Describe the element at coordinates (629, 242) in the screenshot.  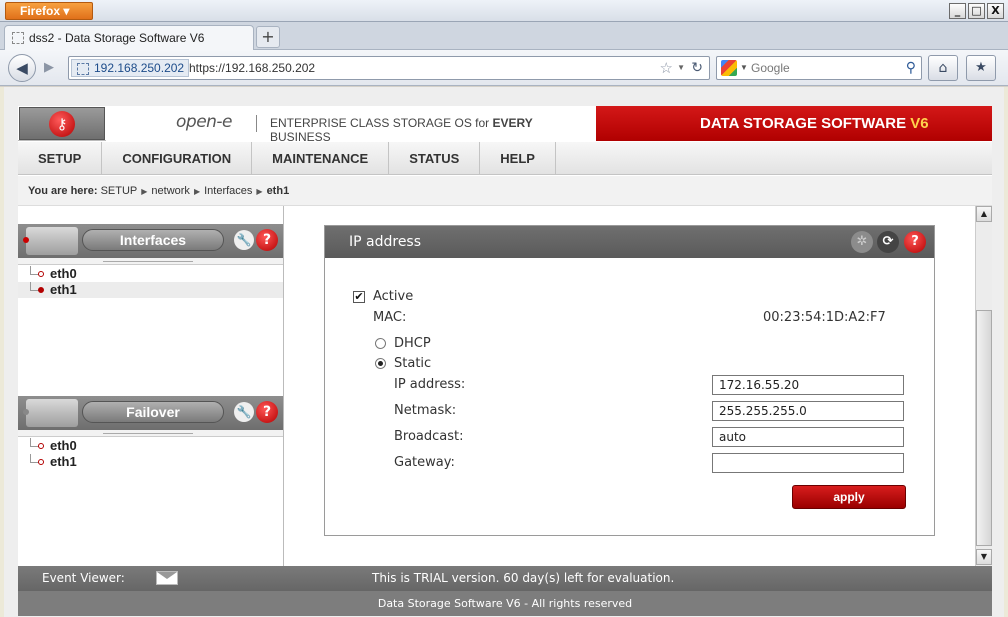
I see `ip-panel-header: IP address ✲ ⟳ ?` at that location.